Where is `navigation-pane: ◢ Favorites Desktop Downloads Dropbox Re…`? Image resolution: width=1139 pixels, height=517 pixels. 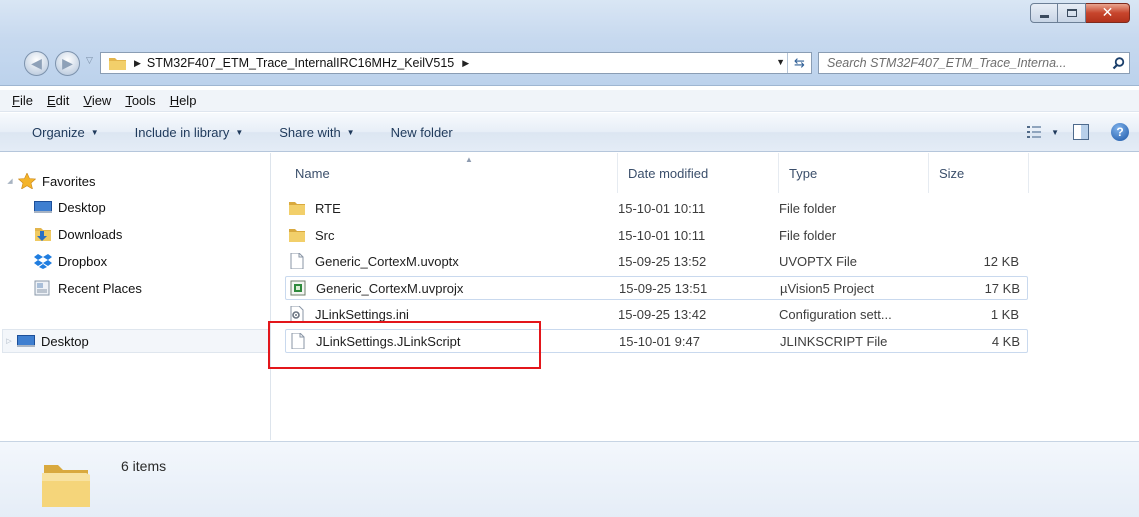
navigation-pane: ◢ Favorites Desktop Downloads Dropbox Re… is located at coordinates (135, 296).